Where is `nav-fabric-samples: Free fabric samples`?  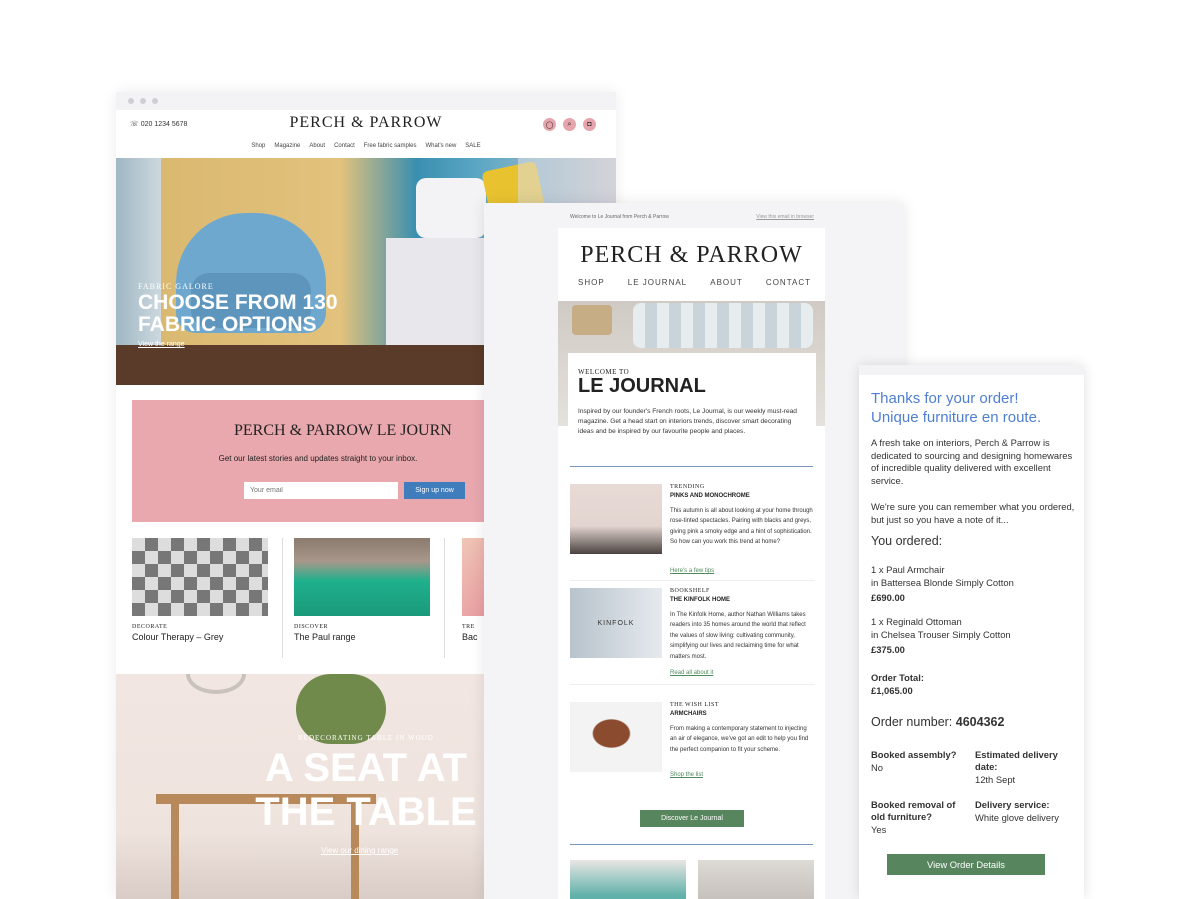 nav-fabric-samples: Free fabric samples is located at coordinates (390, 150).